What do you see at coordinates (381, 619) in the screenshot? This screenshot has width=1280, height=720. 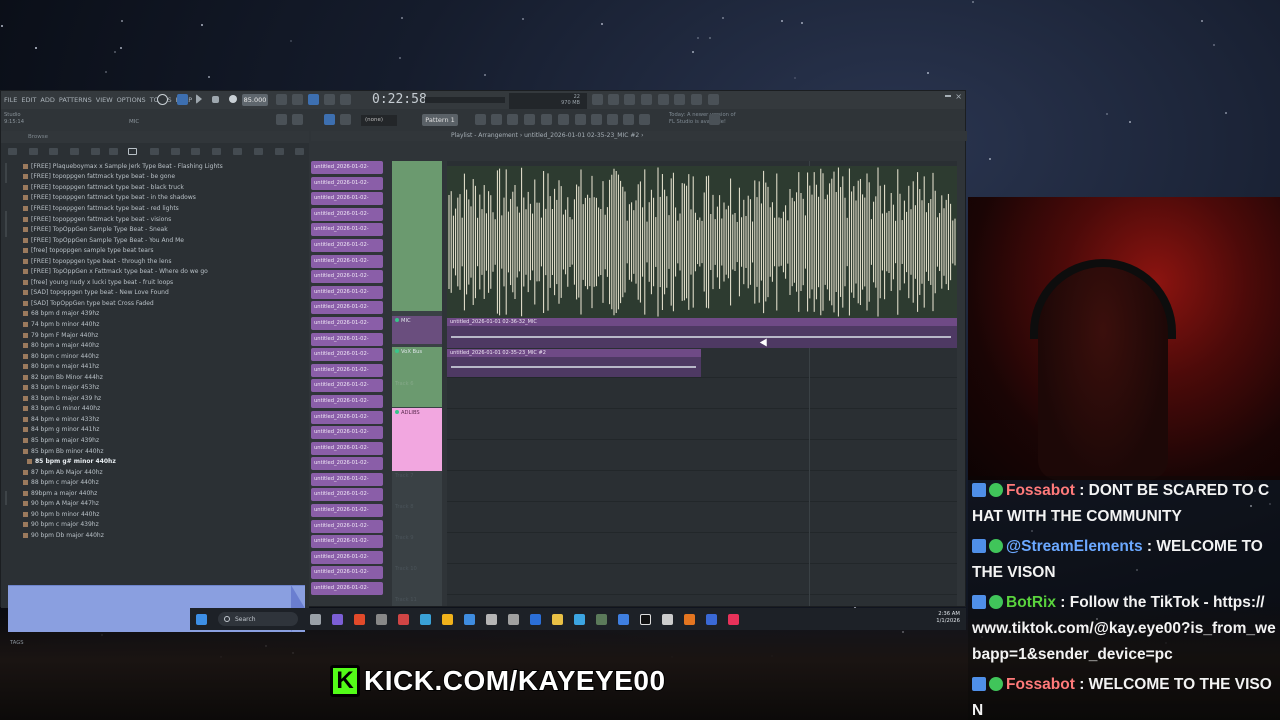 I see `app-icon` at bounding box center [381, 619].